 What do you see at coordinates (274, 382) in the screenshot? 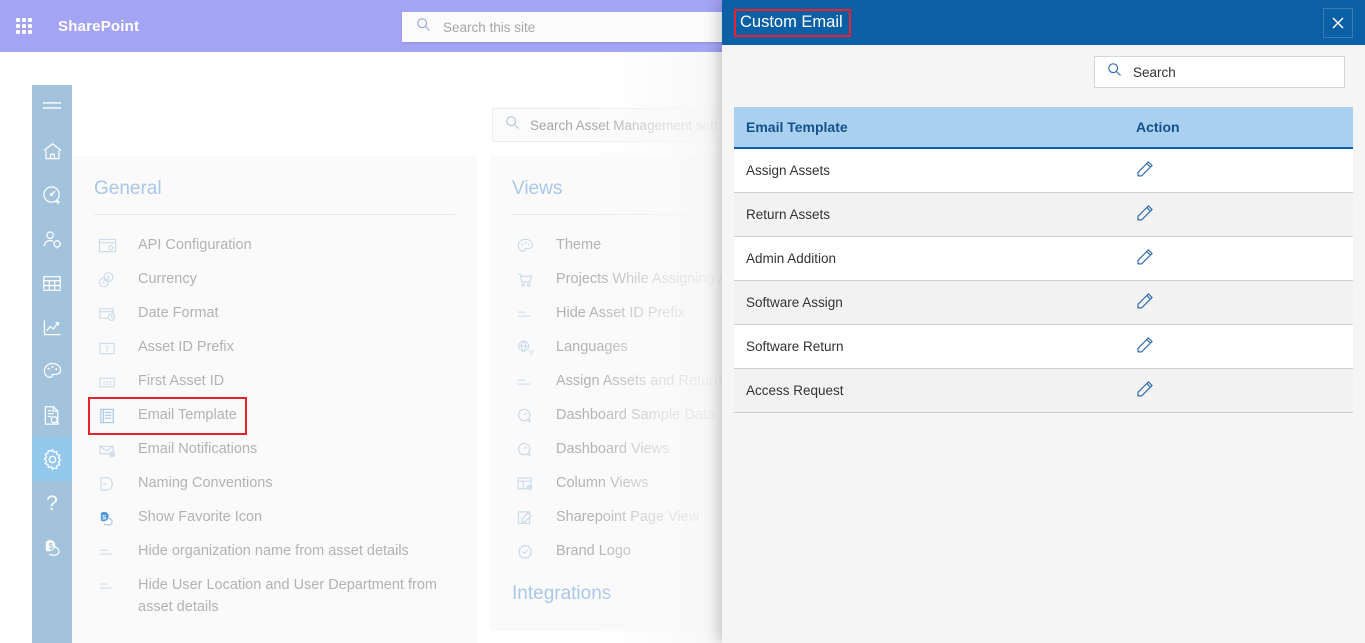
I see `setting-first-asset-id: 123 First Asset ID` at bounding box center [274, 382].